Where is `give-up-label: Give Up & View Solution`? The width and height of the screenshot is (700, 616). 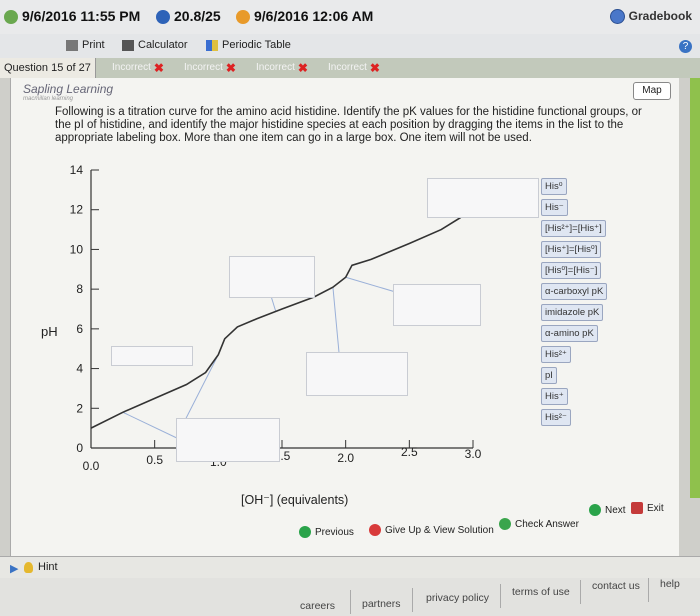 give-up-label: Give Up & View Solution is located at coordinates (439, 530).